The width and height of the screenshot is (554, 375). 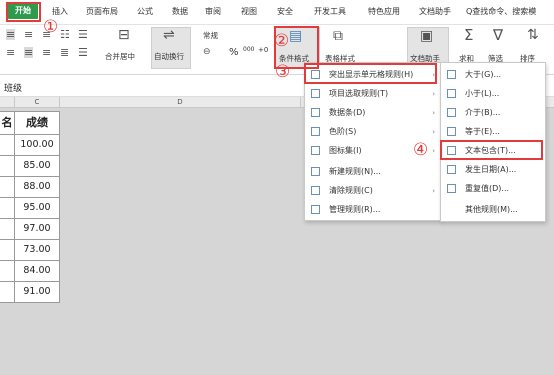 What do you see at coordinates (83, 52) in the screenshot?
I see `distribute-icon: ☰` at bounding box center [83, 52].